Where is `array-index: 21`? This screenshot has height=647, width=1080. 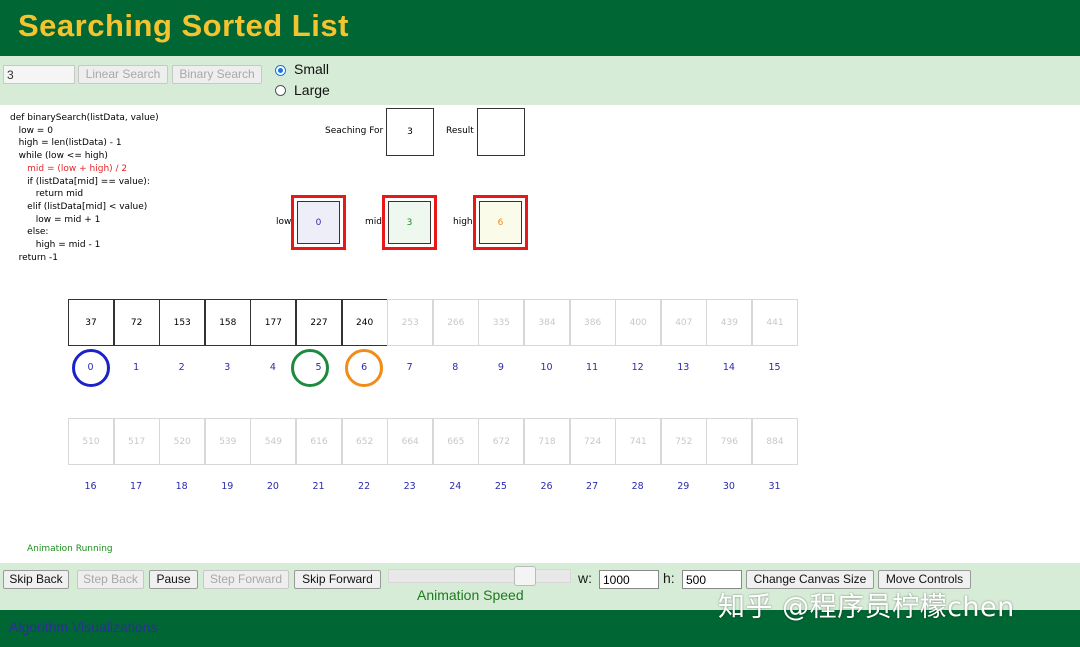 array-index: 21 is located at coordinates (318, 486).